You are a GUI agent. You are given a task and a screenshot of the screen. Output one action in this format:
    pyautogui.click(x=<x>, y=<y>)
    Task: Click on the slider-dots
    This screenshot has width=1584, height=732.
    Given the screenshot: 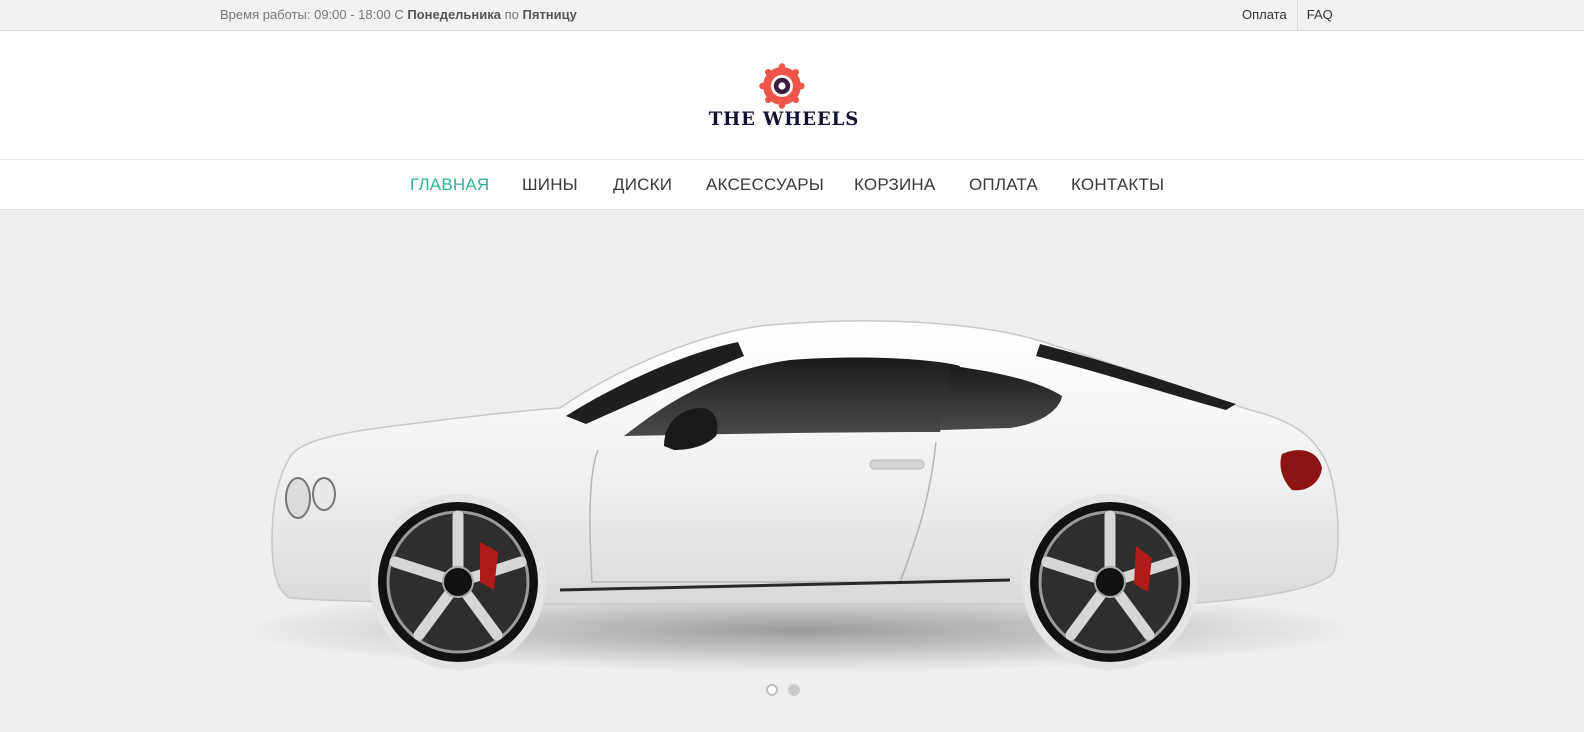 What is the action you would take?
    pyautogui.click(x=783, y=690)
    